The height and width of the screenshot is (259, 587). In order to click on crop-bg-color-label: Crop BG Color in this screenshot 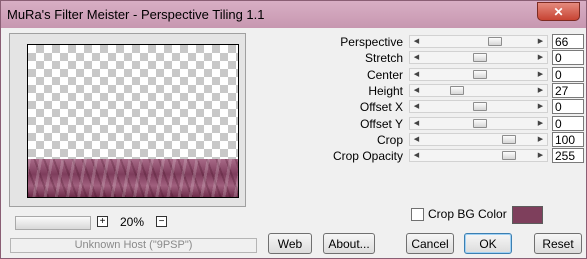, I will do `click(467, 214)`.